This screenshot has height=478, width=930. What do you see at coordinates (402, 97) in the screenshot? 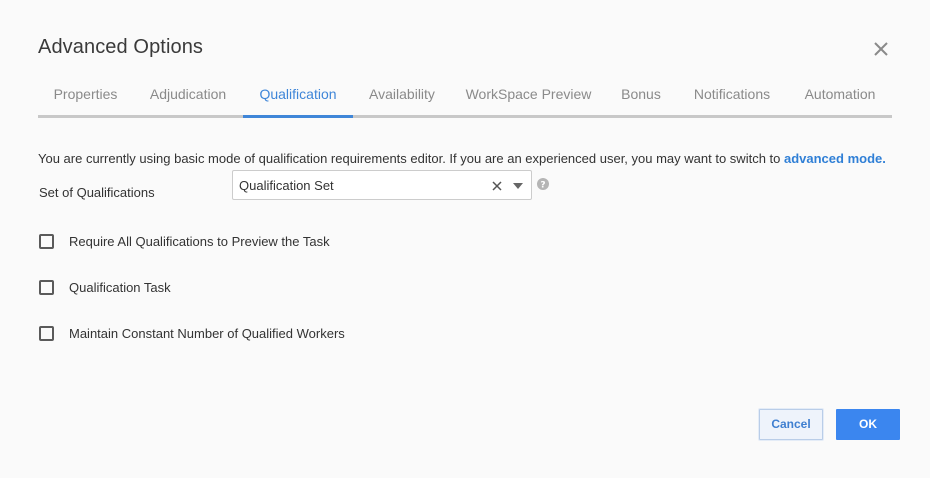
I see `tab-availability: Availability` at bounding box center [402, 97].